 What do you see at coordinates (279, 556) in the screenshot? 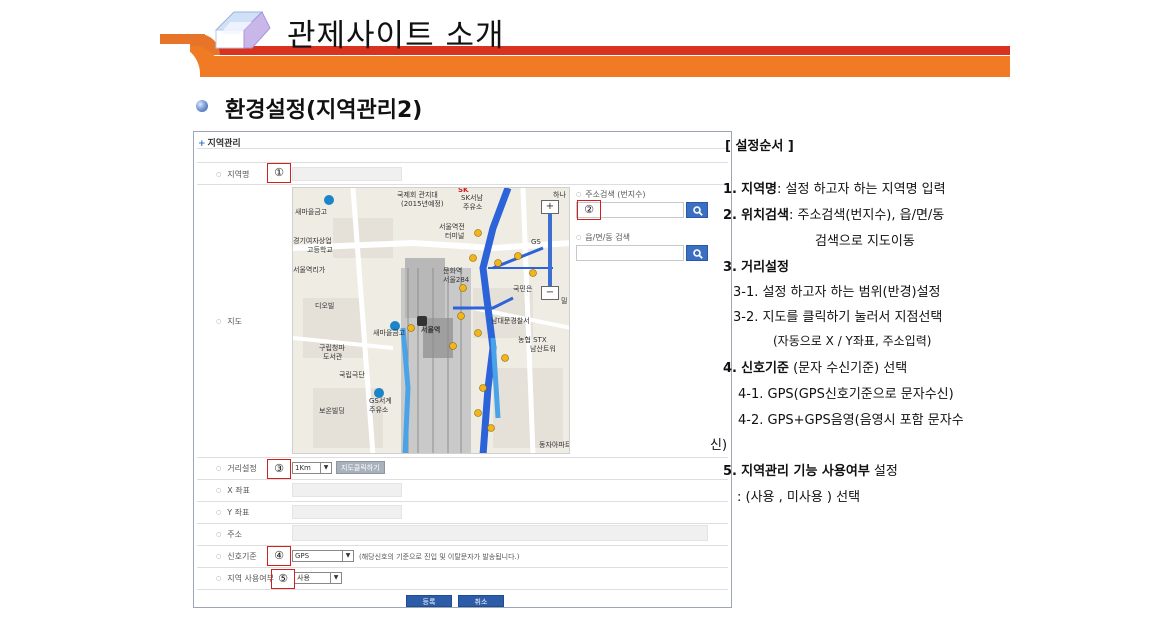
I see `marker-4: ④` at bounding box center [279, 556].